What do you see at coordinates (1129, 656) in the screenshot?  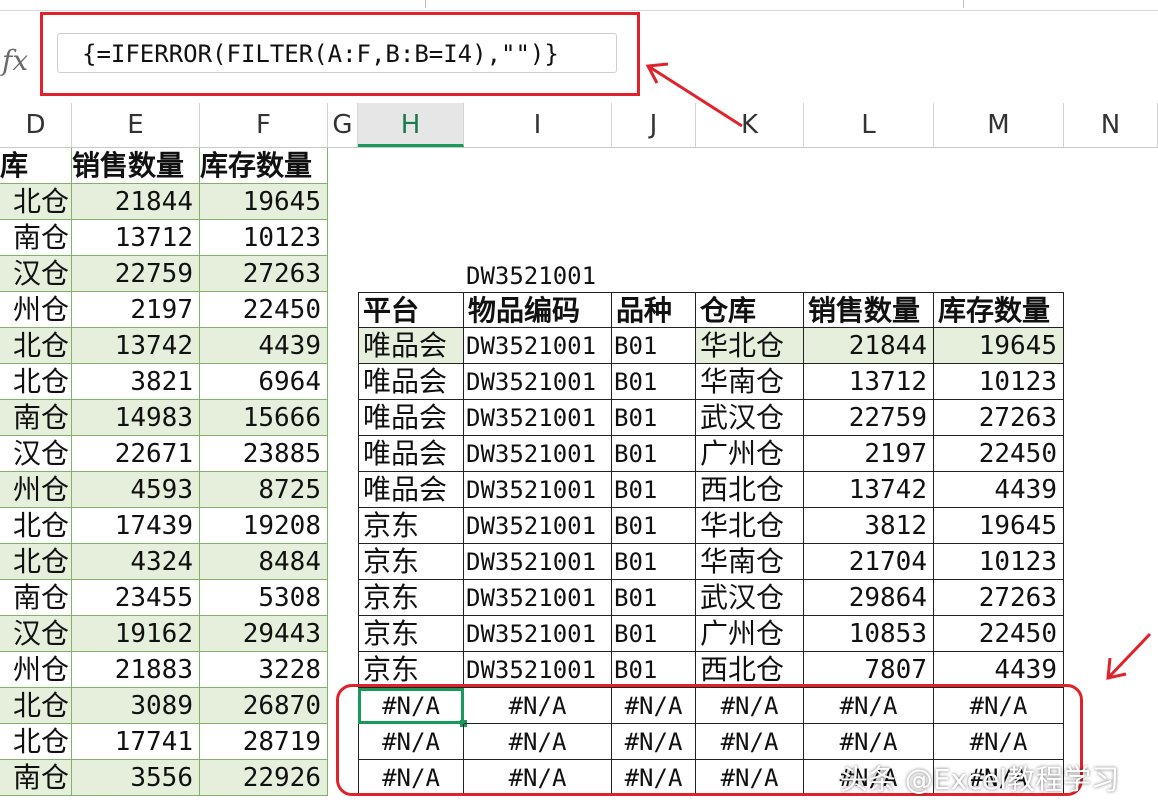 I see `arrow-errors-icon` at bounding box center [1129, 656].